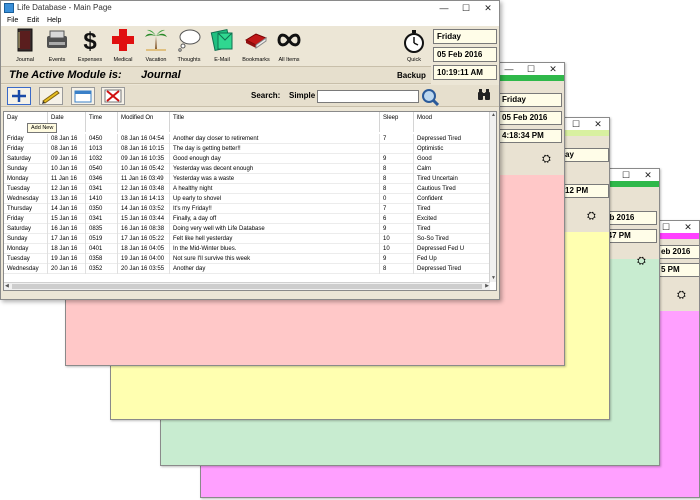  What do you see at coordinates (430, 97) in the screenshot?
I see `search-button` at bounding box center [430, 97].